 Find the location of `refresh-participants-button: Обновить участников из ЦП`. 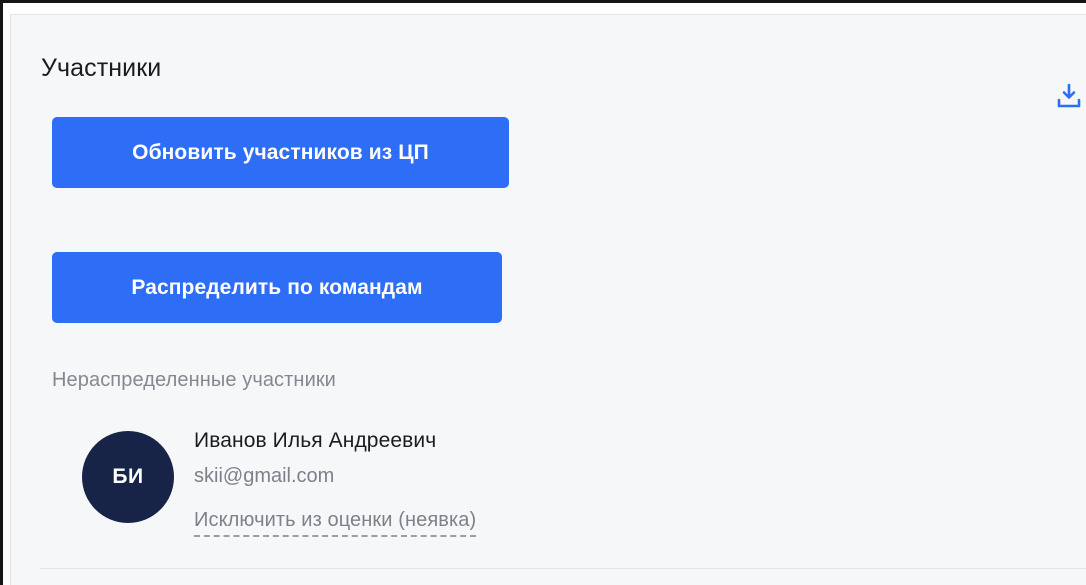

refresh-participants-button: Обновить участников из ЦП is located at coordinates (280, 152).